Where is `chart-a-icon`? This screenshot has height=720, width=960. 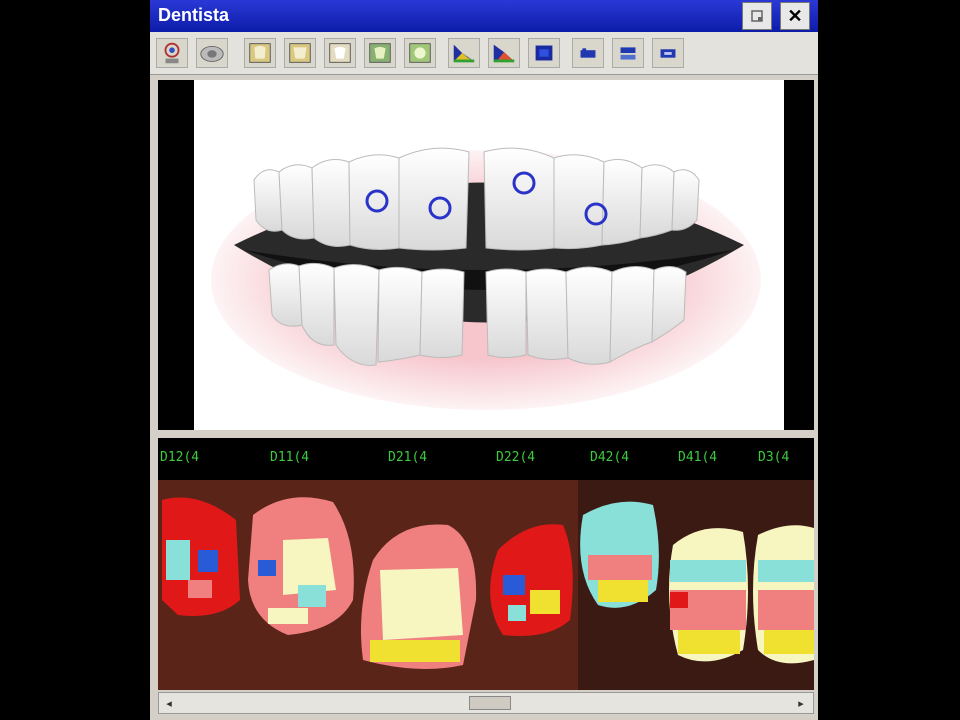 chart-a-icon is located at coordinates (464, 53).